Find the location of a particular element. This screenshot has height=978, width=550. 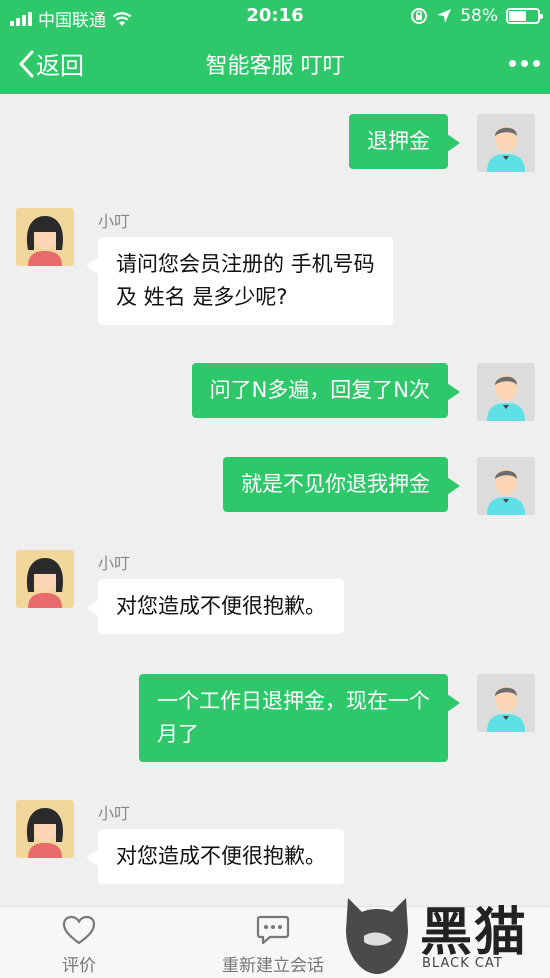

message-text: 就是不见你退我押金 is located at coordinates (335, 484).